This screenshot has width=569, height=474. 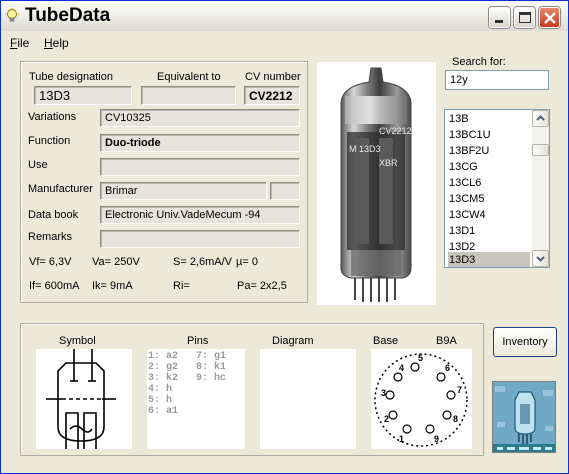 I want to click on minimize-button, so click(x=499, y=17).